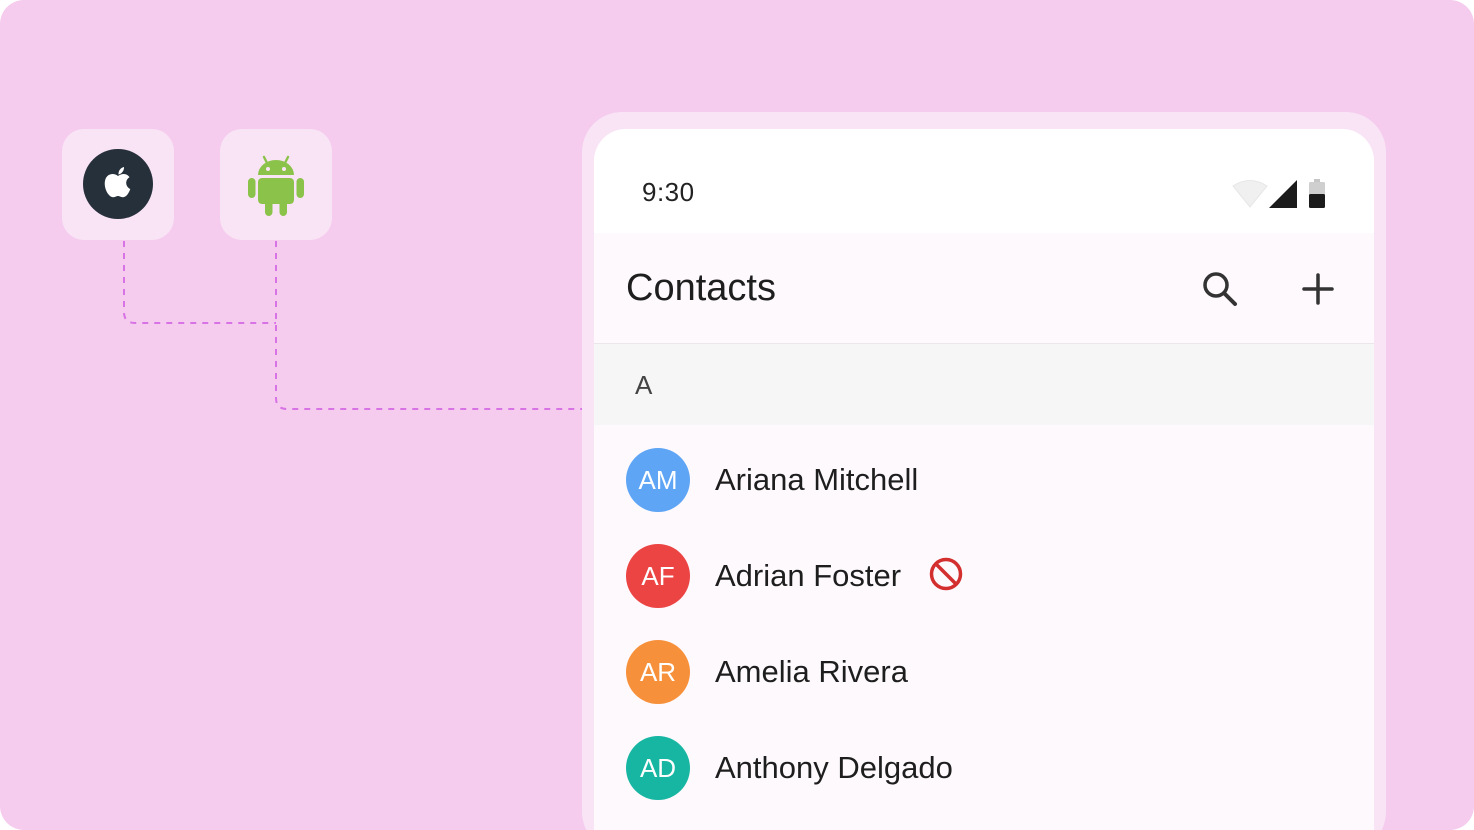  I want to click on contact-name: Adrian Foster, so click(808, 575).